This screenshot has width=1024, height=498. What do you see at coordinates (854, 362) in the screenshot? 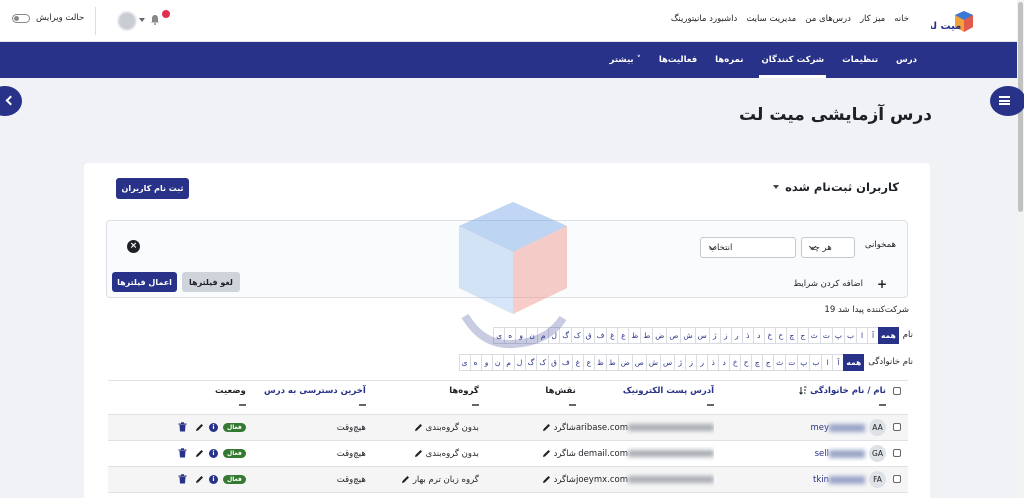
I see `lastname-letter-all: همه` at bounding box center [854, 362].